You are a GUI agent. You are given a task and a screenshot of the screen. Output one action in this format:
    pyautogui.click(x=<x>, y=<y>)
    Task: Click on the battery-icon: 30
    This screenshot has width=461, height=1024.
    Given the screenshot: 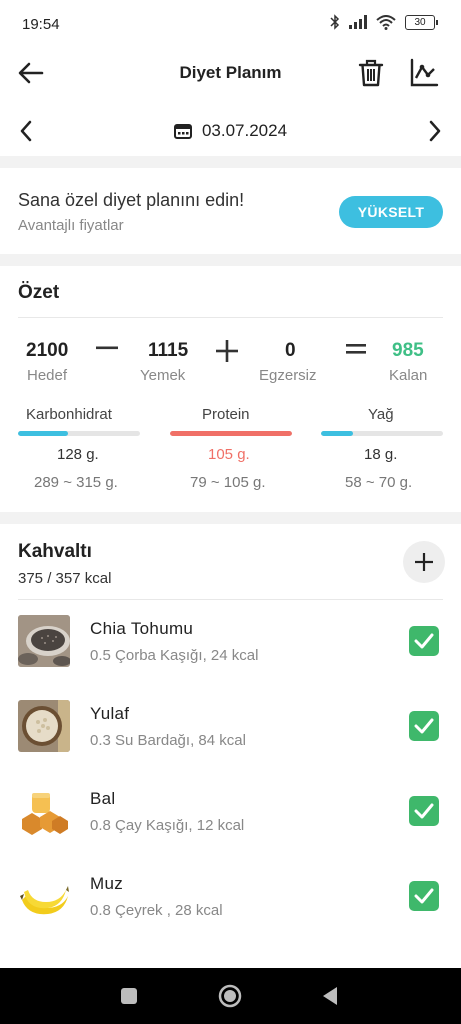 What is the action you would take?
    pyautogui.click(x=421, y=22)
    